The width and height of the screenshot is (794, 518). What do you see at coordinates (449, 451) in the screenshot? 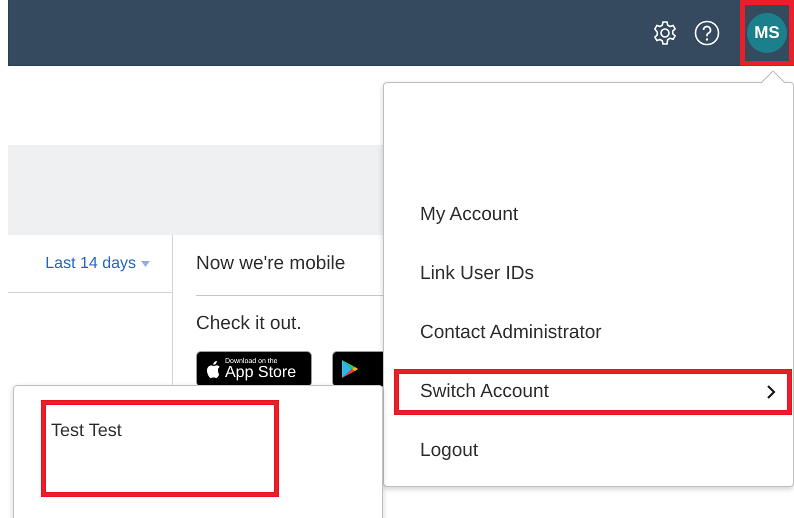
I see `menu-item: Logout` at bounding box center [449, 451].